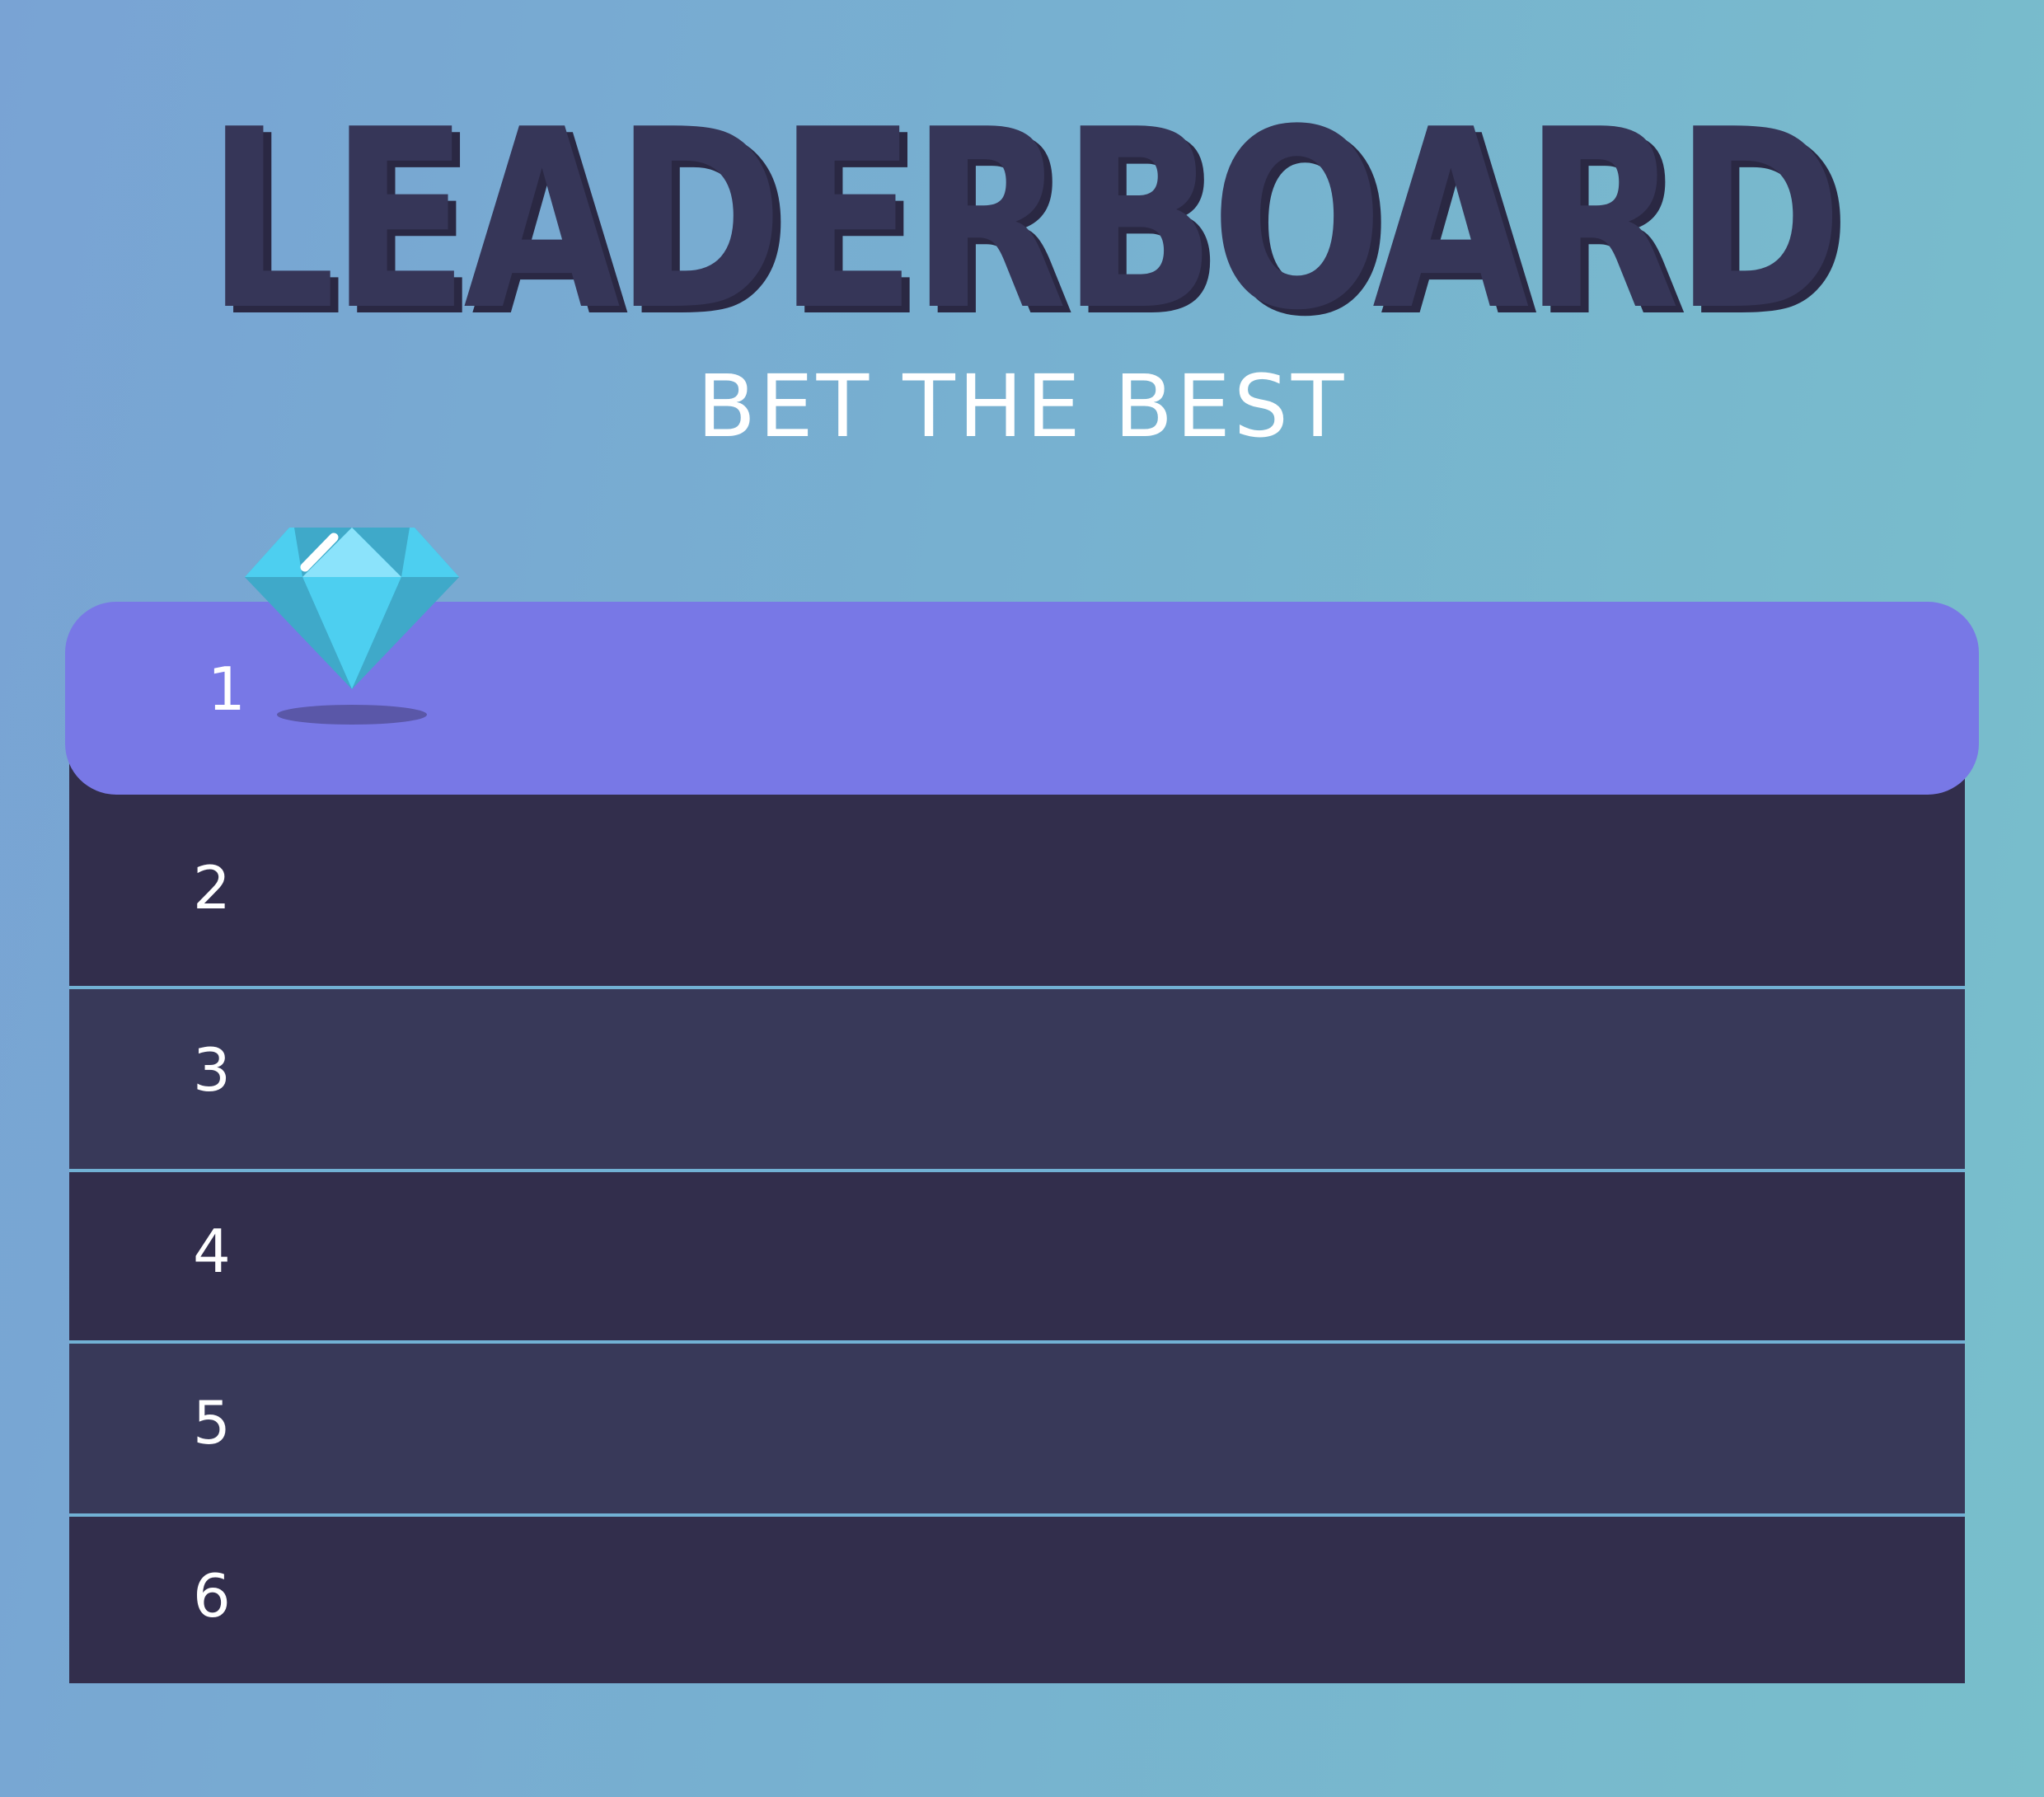 The width and height of the screenshot is (2044, 1797). Describe the element at coordinates (1022, 406) in the screenshot. I see `page-subtitle: BET THE BEST` at that location.